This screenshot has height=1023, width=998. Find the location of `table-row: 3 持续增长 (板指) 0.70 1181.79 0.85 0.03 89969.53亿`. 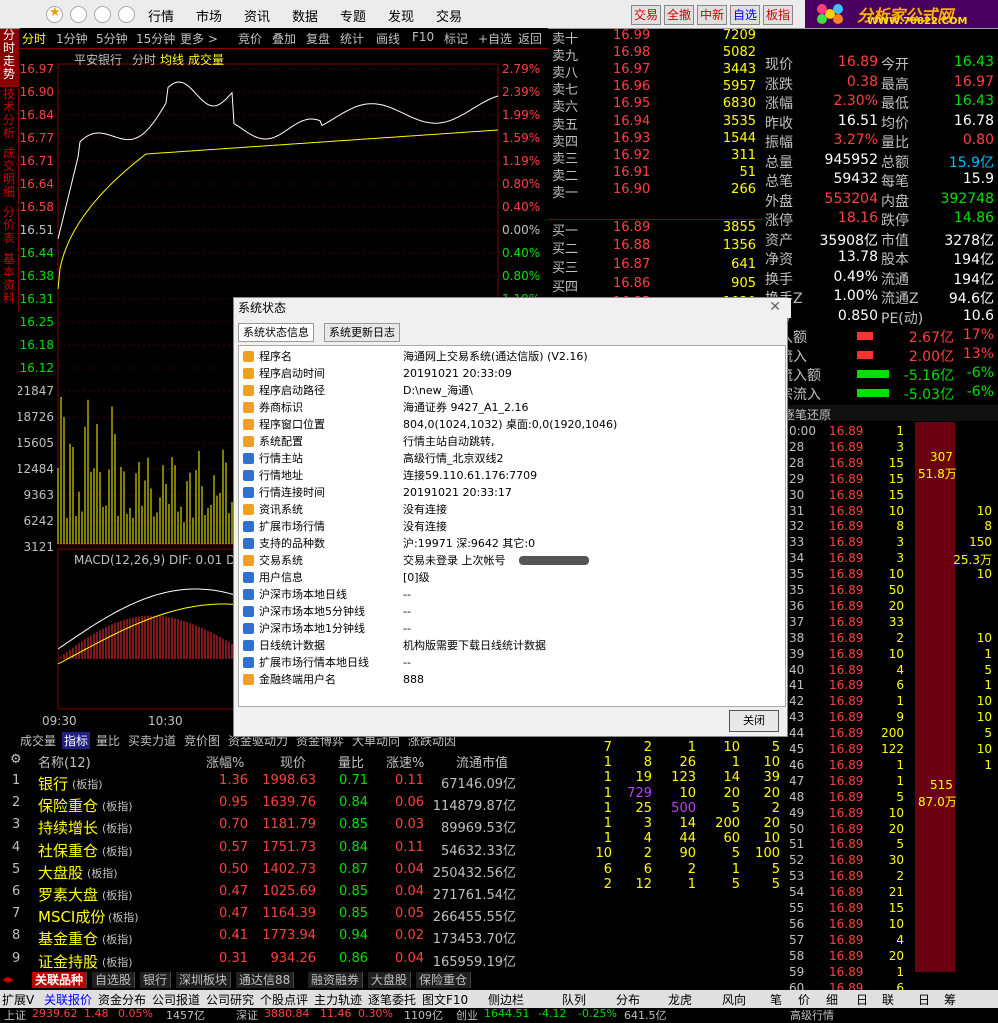

table-row: 3 持续增长 (板指) 0.70 1181.79 0.85 0.03 89969.53亿 is located at coordinates (274, 826).